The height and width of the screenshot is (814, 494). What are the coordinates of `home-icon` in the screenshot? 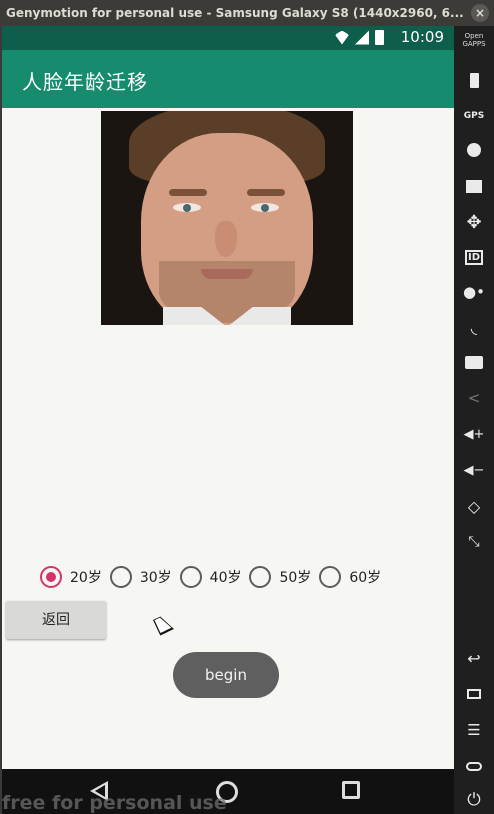 It's located at (474, 766).